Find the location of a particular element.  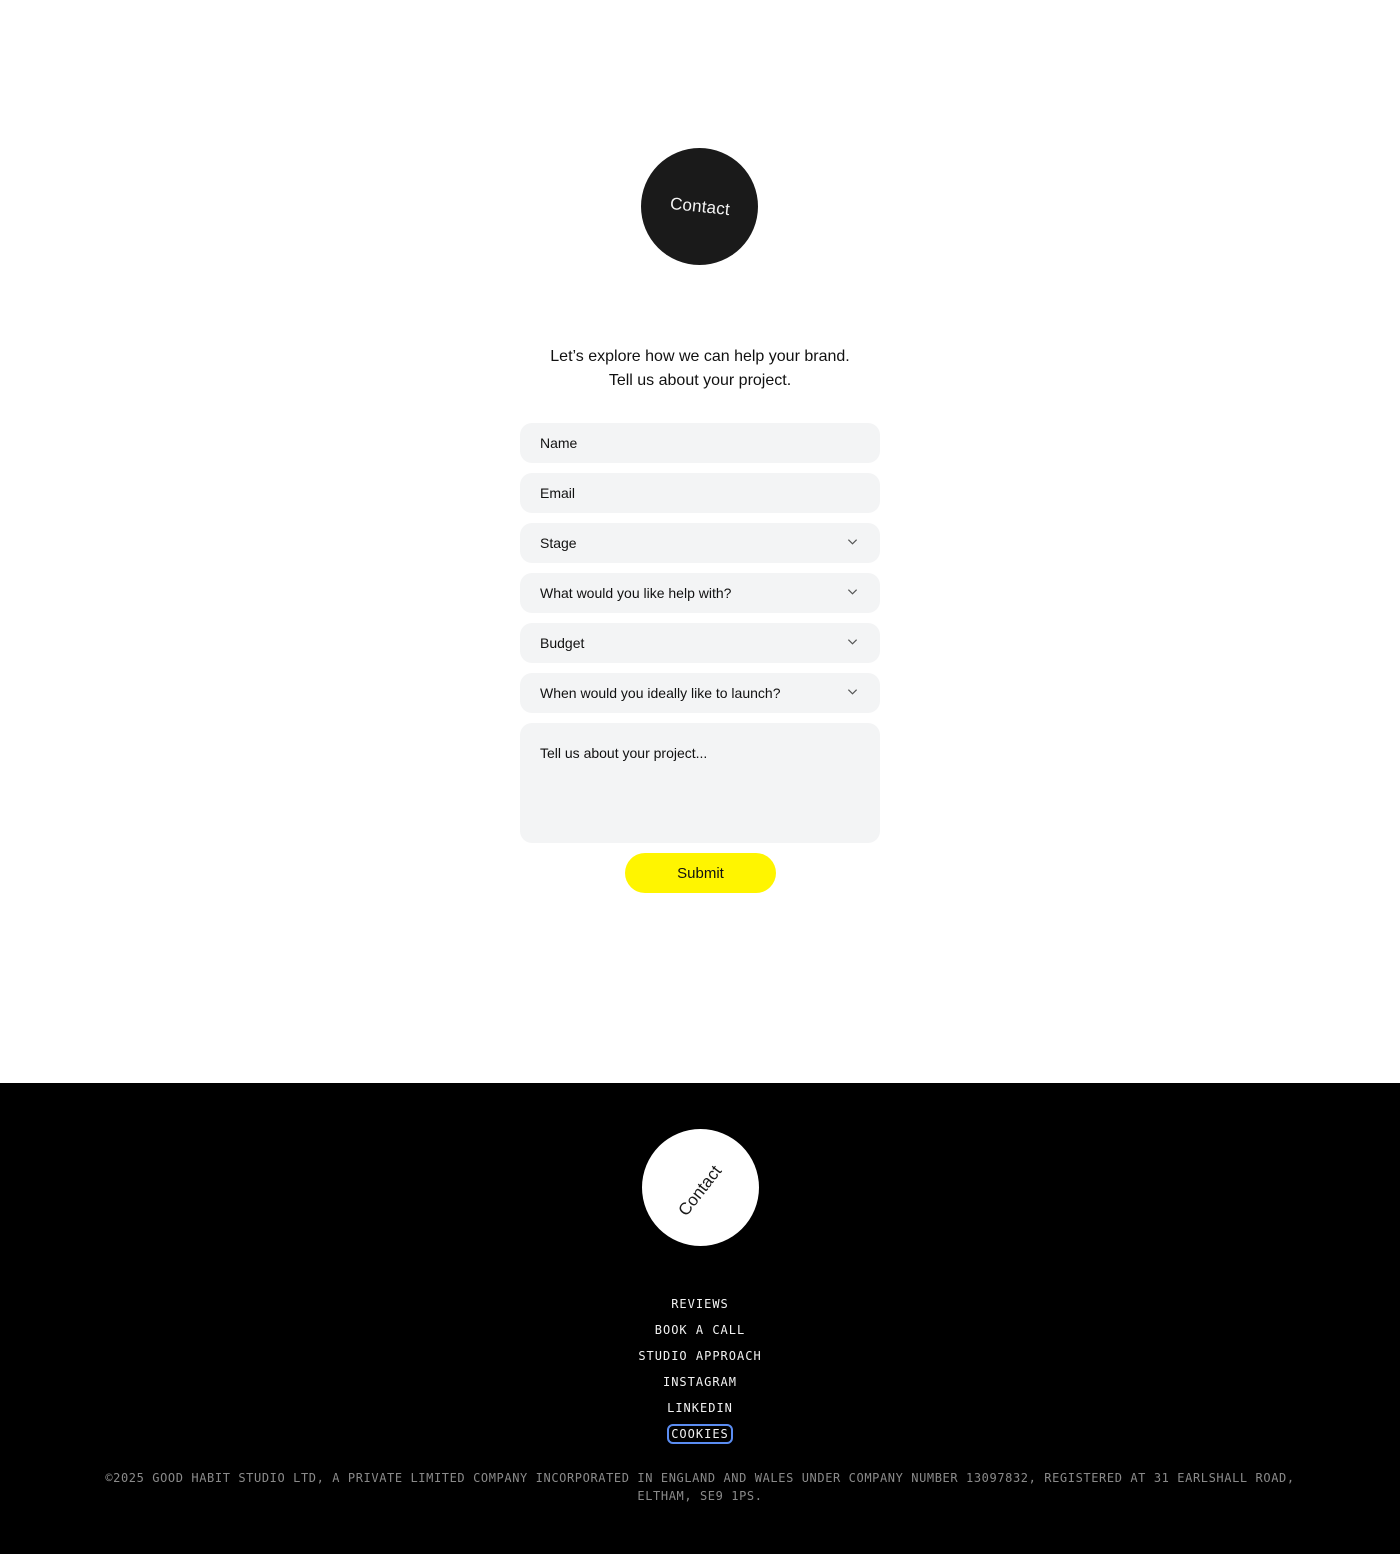

footer-contact-badge-label: Contact is located at coordinates (700, 1190).